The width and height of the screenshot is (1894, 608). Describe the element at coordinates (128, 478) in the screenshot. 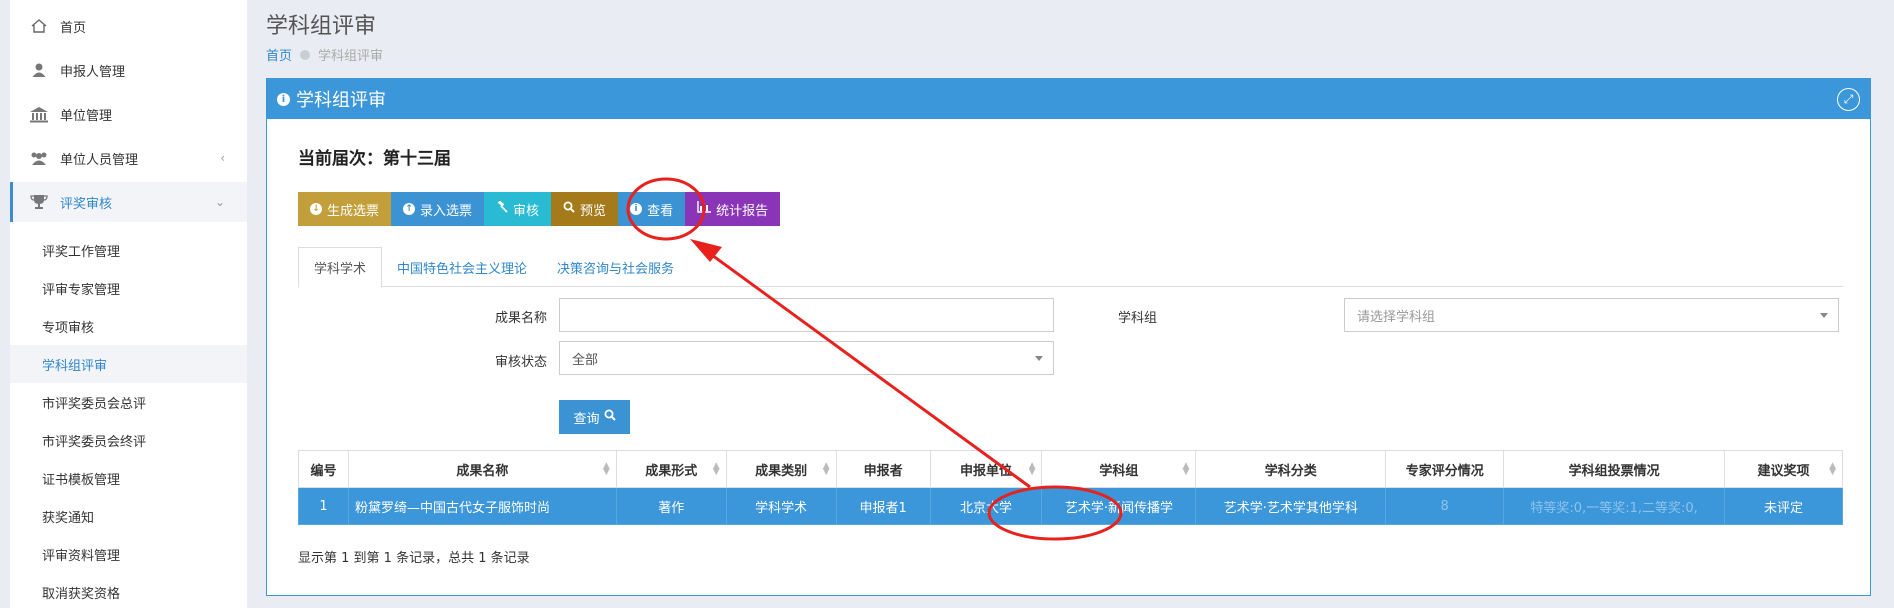

I see `submenu-item: 证书模板管理` at that location.